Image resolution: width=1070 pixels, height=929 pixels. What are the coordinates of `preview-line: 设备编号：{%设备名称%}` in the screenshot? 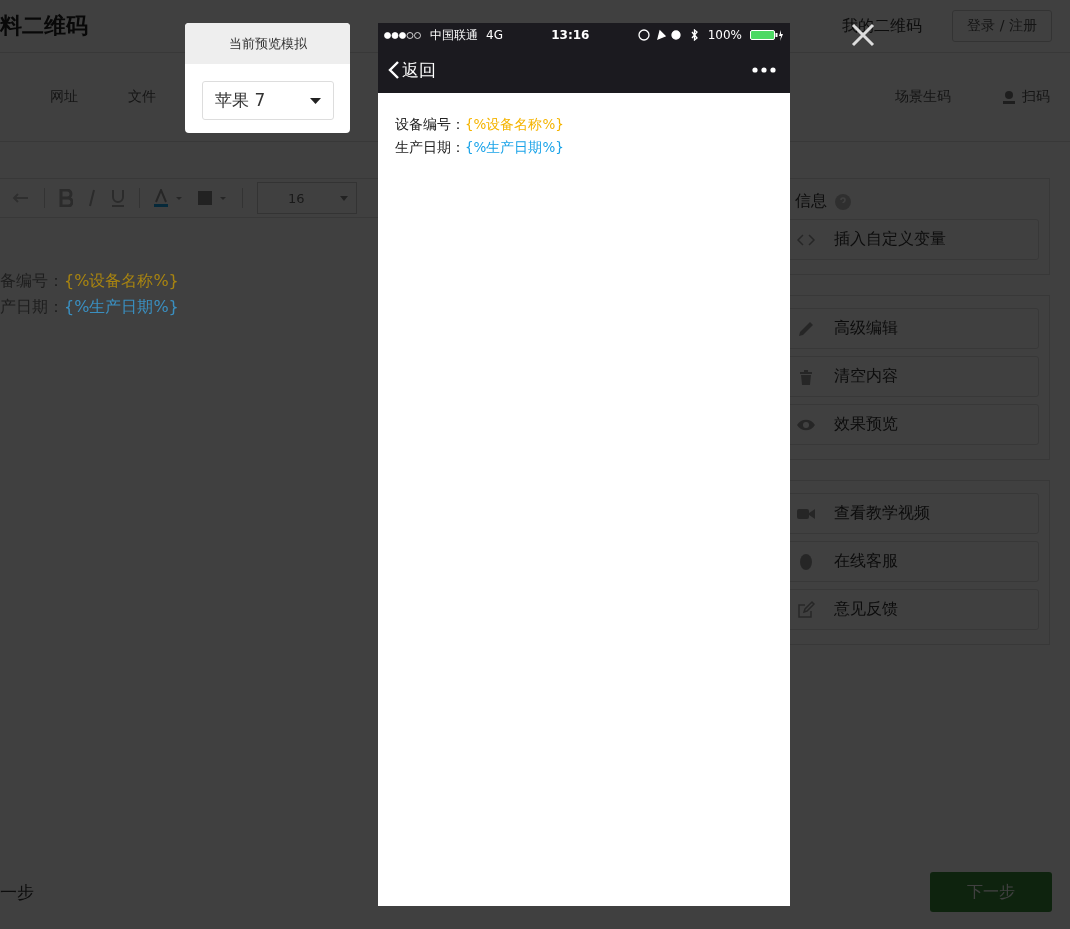 It's located at (480, 124).